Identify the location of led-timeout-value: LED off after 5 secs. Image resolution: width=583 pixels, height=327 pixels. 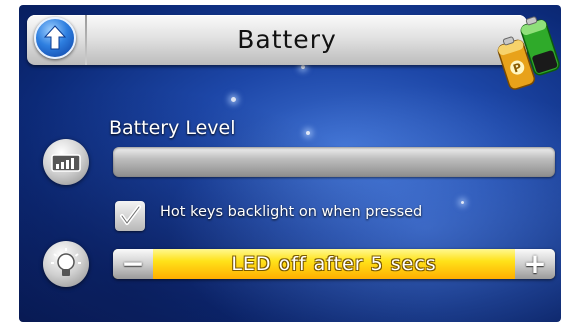
(334, 264).